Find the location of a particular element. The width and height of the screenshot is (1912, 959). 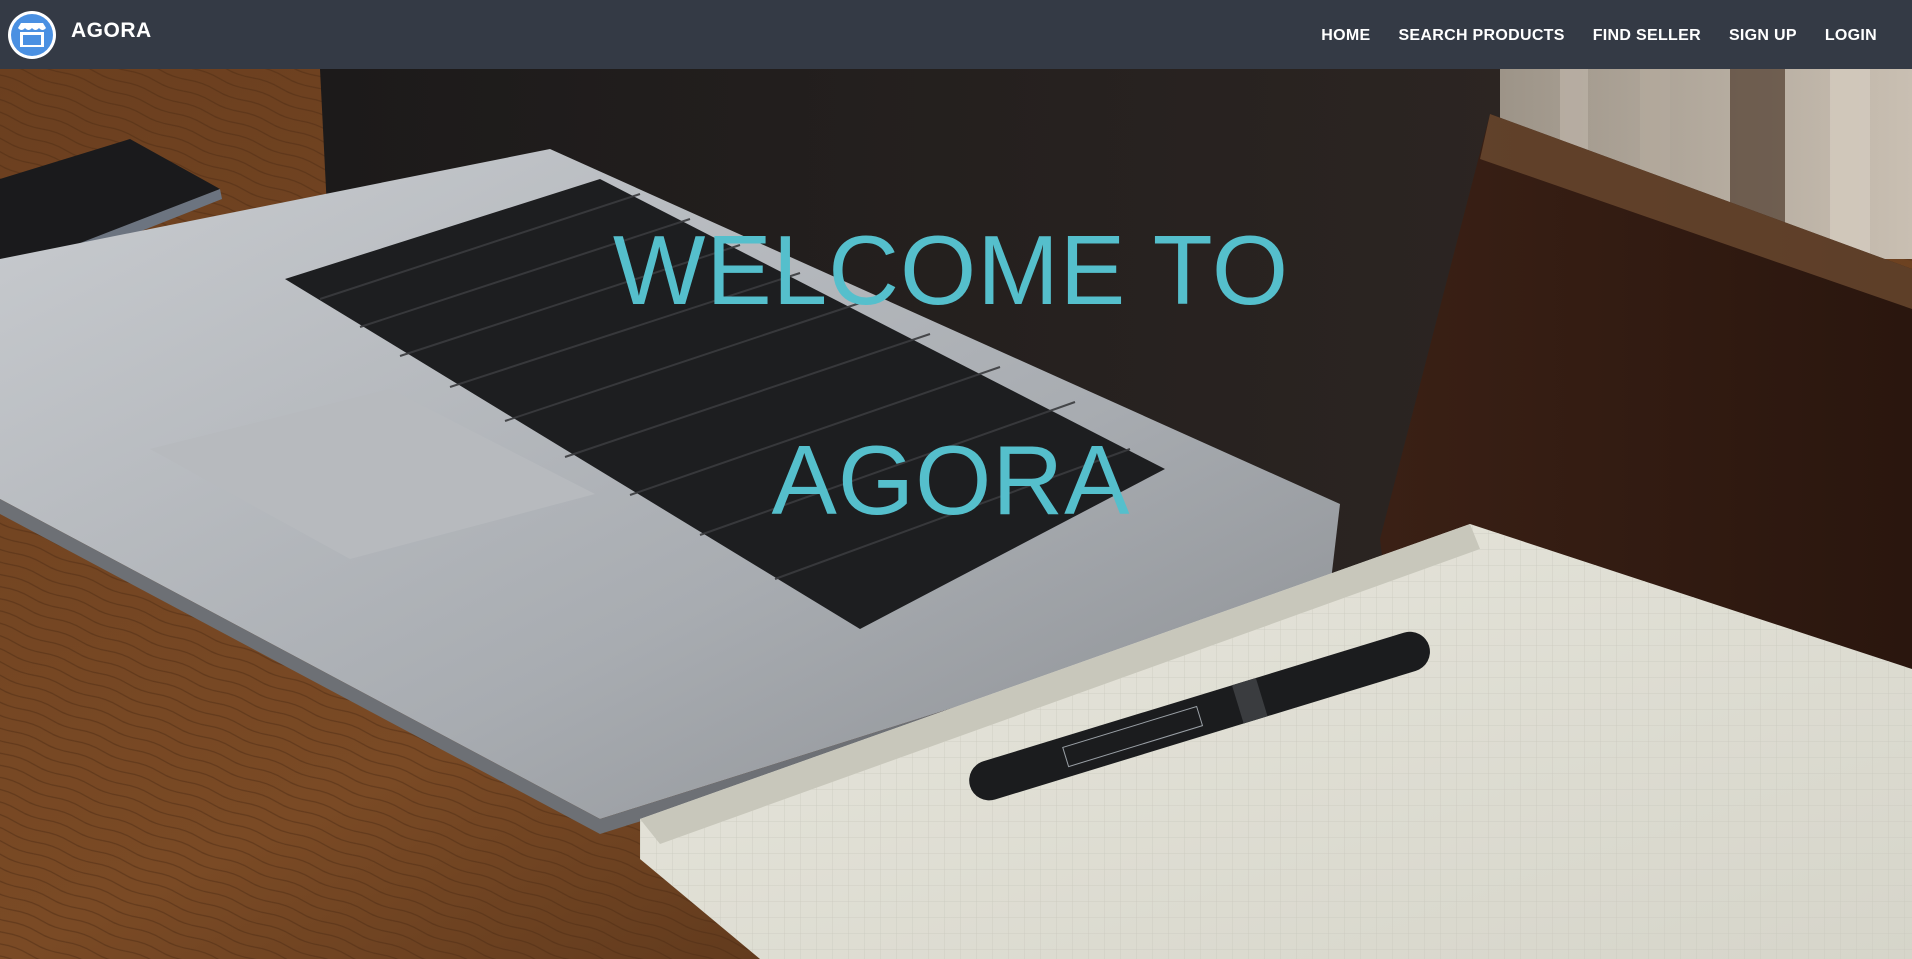

nav-search-products-link: SEARCH PRODUCTS is located at coordinates (1481, 35).